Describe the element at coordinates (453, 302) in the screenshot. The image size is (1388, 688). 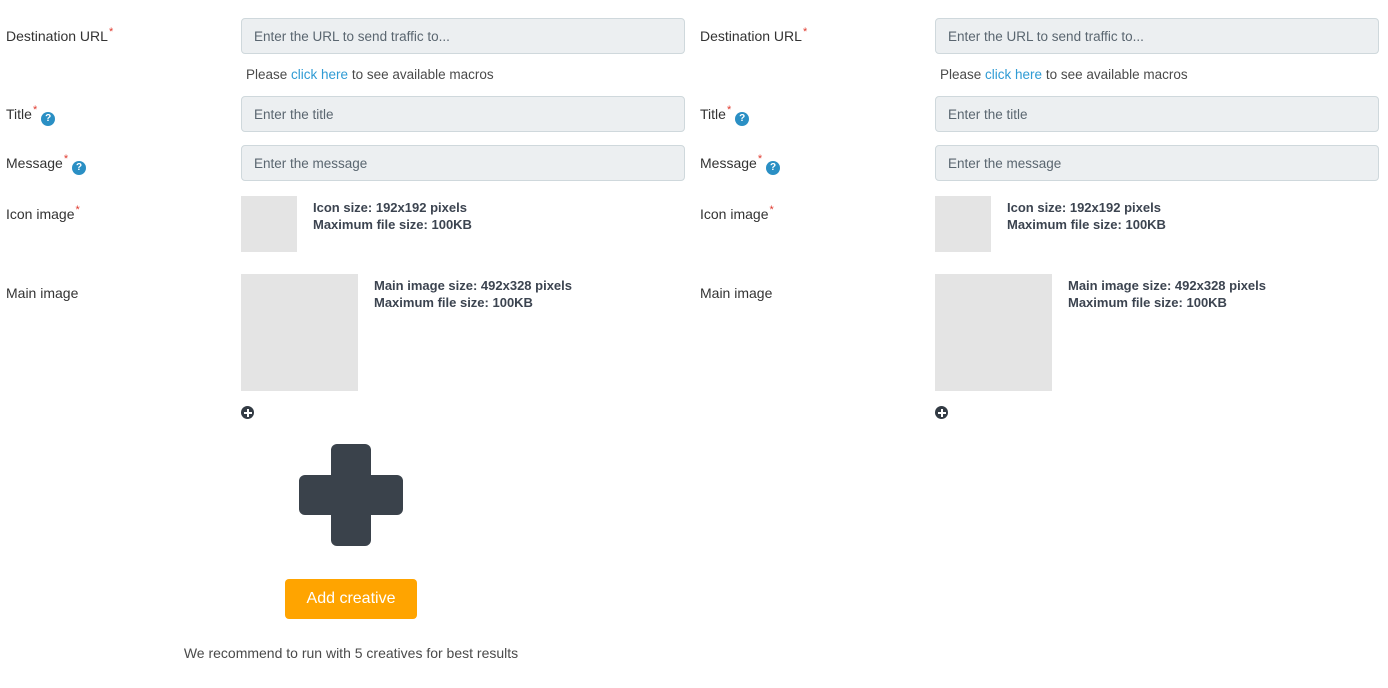
I see `main-image-spec-filesize: Maximum file size: 100KB` at that location.